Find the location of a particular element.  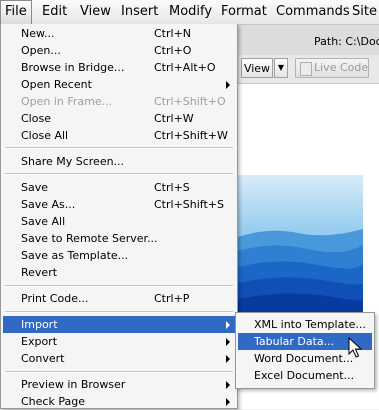

menu-insert: Insert is located at coordinates (139, 12).